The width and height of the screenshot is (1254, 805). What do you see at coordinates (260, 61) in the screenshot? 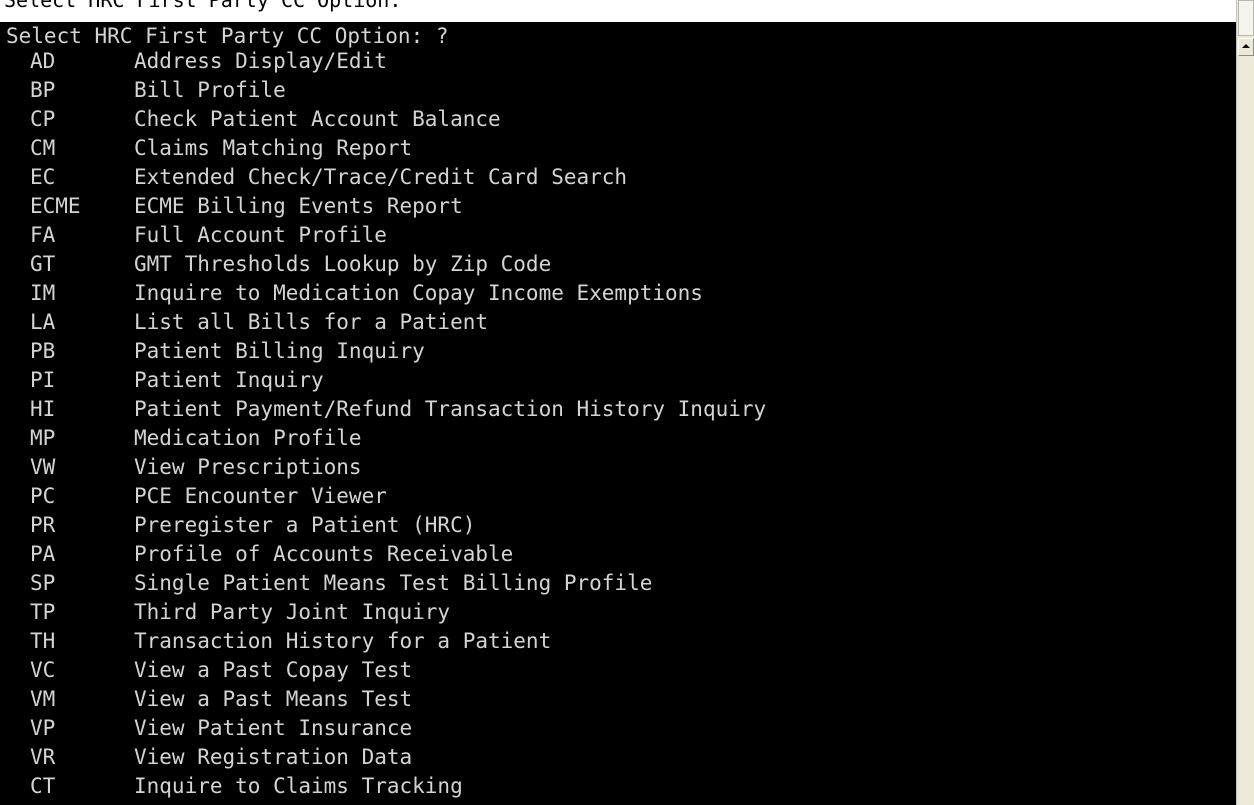
I see `option-label: Address Display/Edit` at bounding box center [260, 61].